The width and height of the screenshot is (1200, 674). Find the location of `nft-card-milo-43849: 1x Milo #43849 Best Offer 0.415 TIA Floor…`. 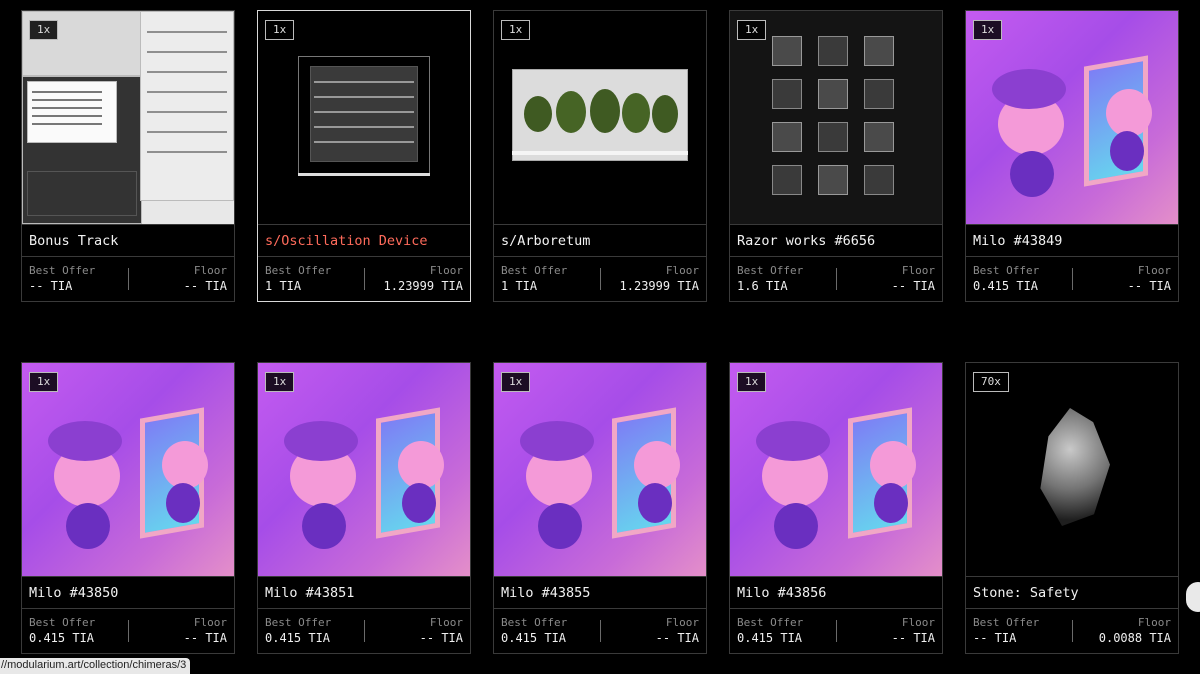

nft-card-milo-43849: 1x Milo #43849 Best Offer 0.415 TIA Floor… is located at coordinates (1072, 156).